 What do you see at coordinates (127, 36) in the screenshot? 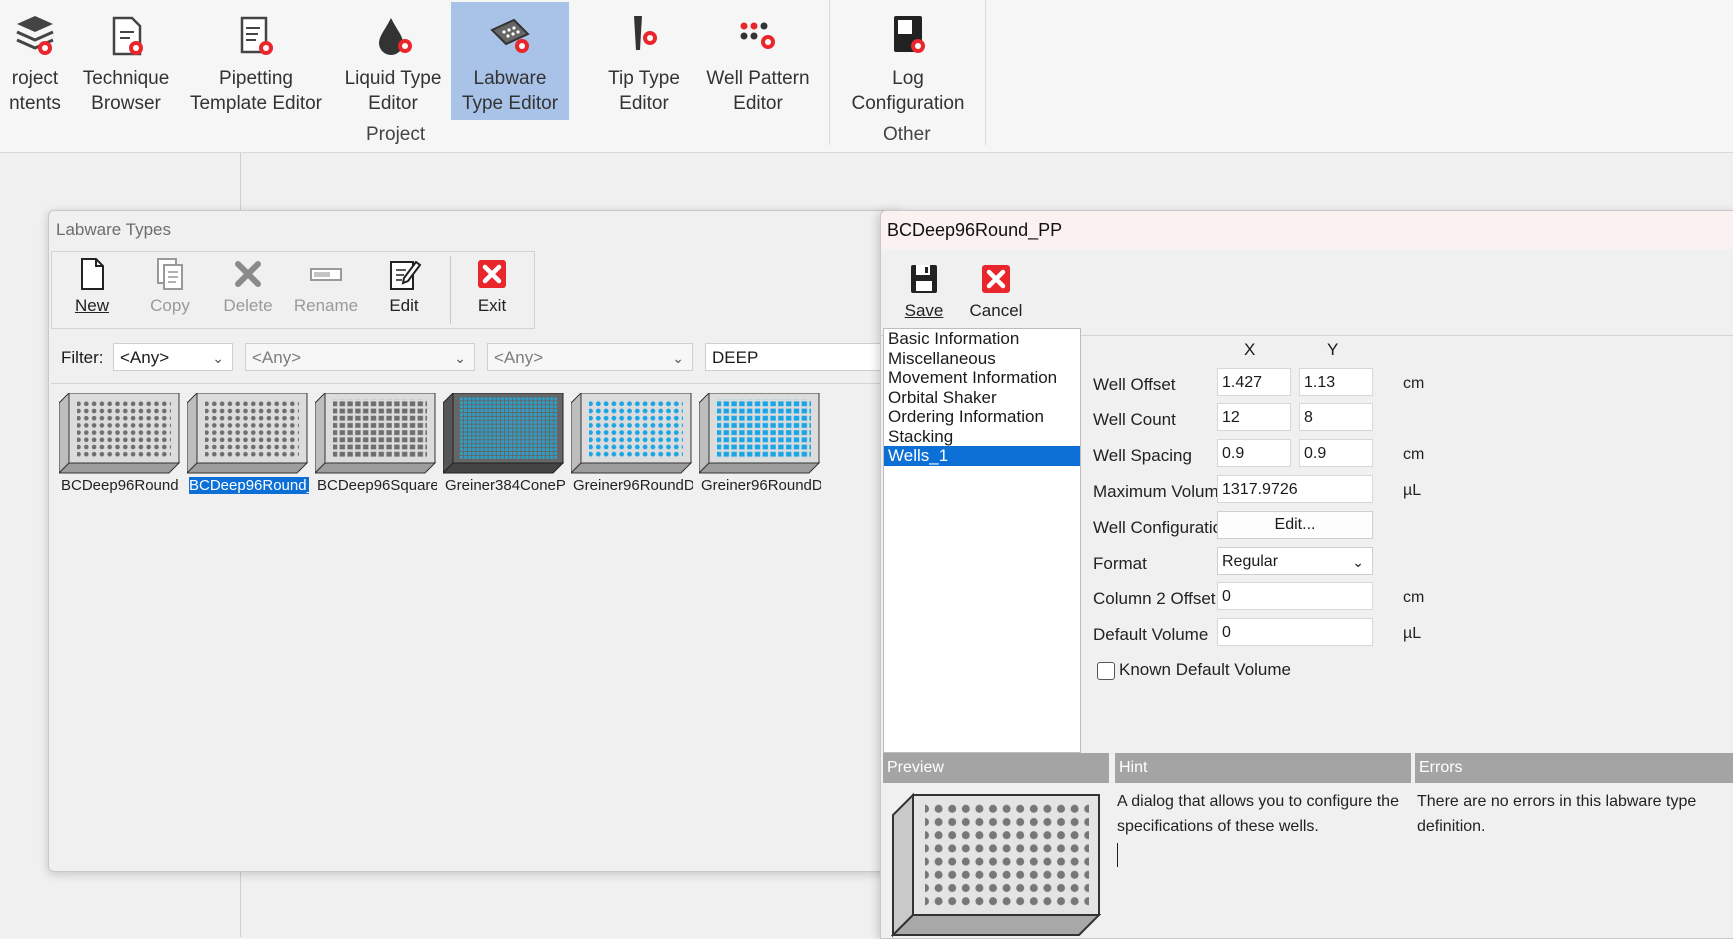
I see `technique-browser-icon` at bounding box center [127, 36].